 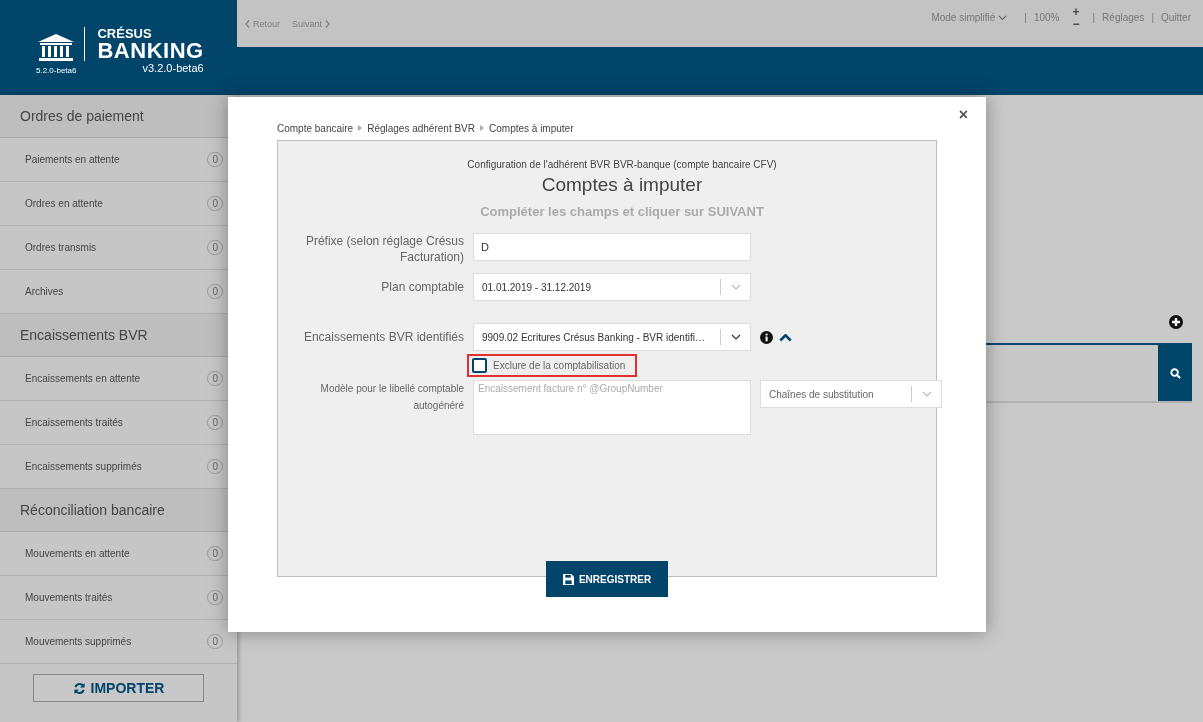 I want to click on build-number: 5.2.0-beta6, so click(x=56, y=70).